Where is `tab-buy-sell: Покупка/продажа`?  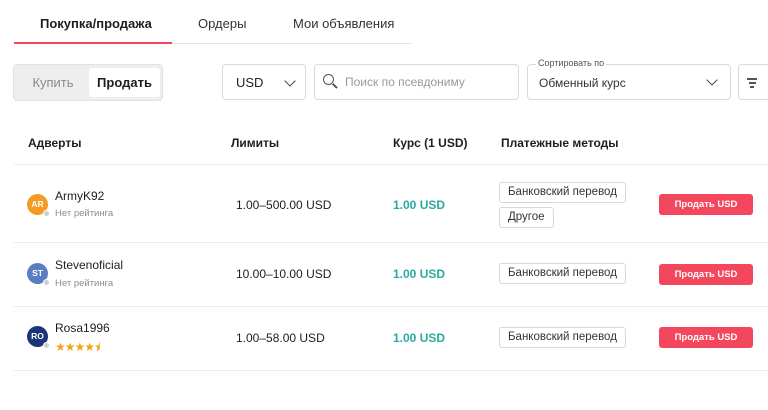 tab-buy-sell: Покупка/продажа is located at coordinates (96, 23).